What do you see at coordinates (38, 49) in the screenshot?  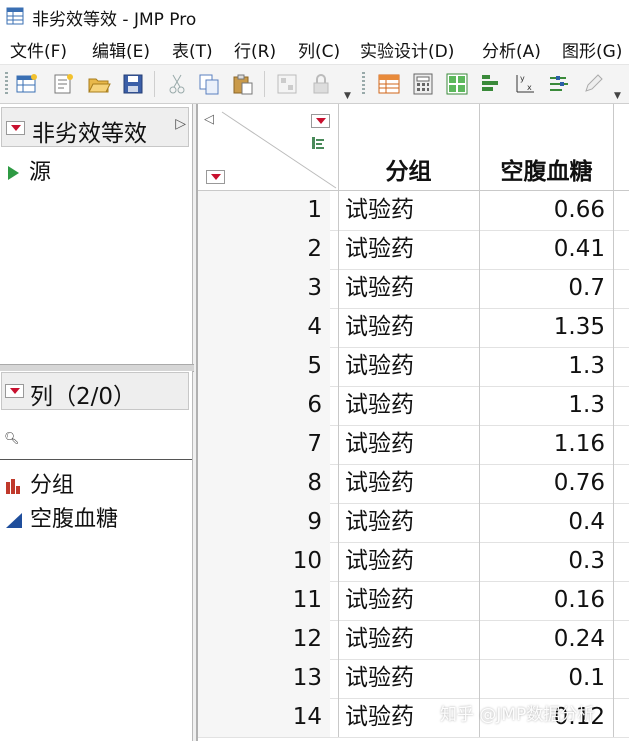 I see `menu-file: 文件(F)` at bounding box center [38, 49].